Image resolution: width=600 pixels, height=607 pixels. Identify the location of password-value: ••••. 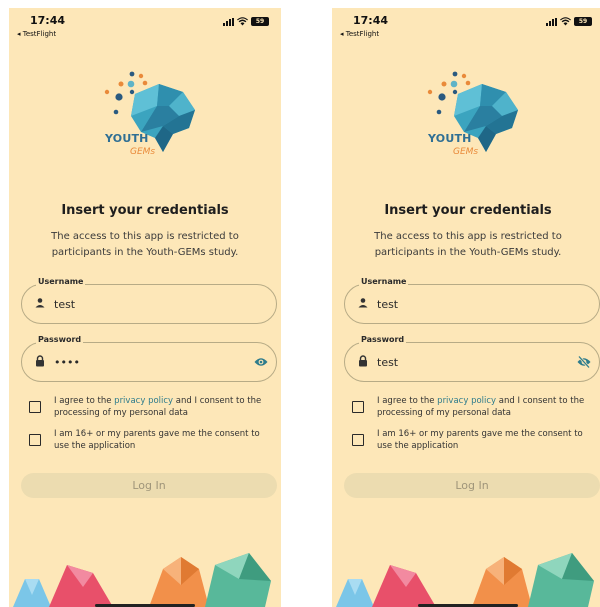
(67, 362).